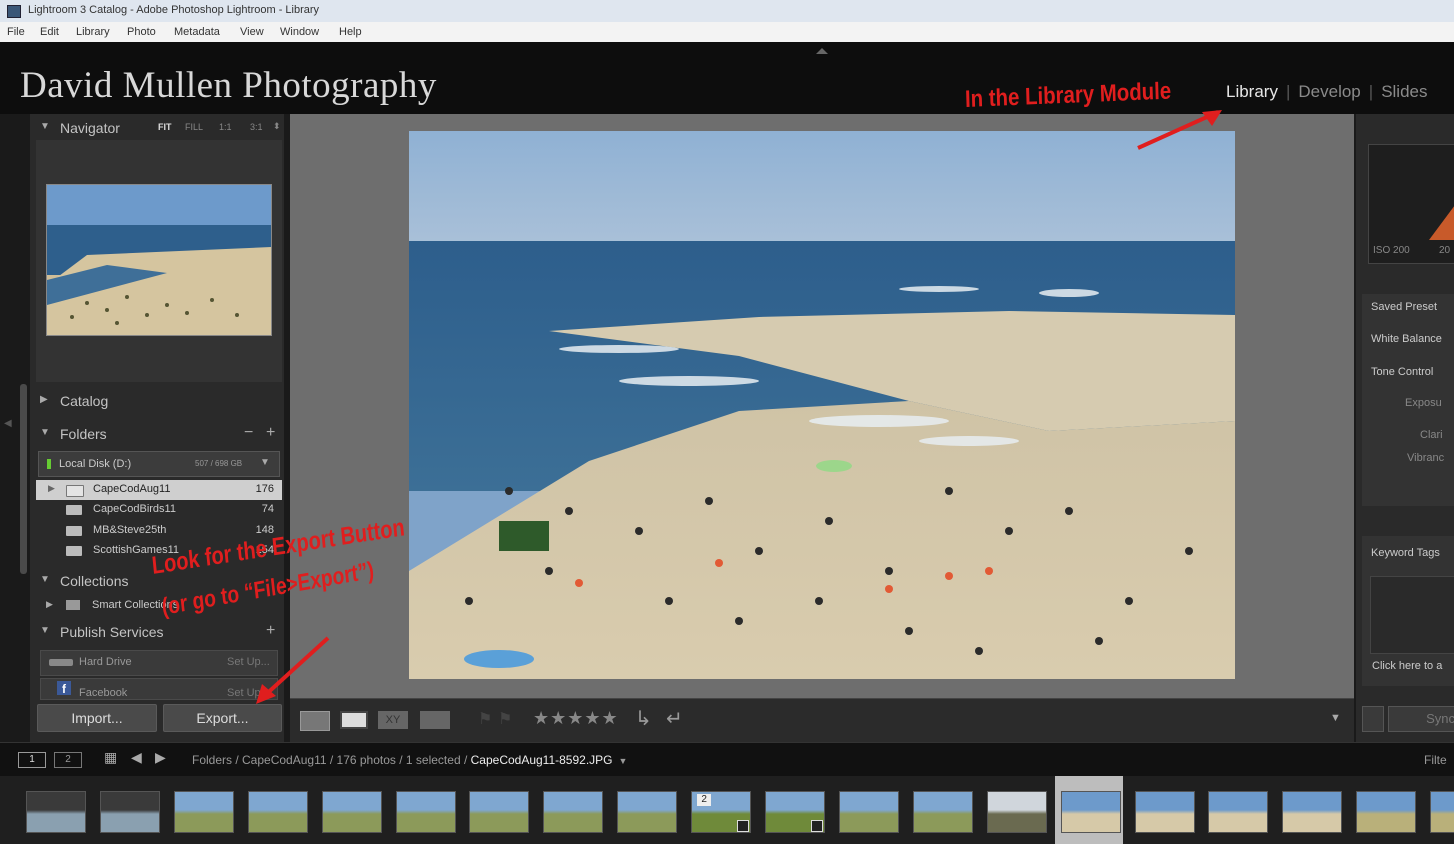 This screenshot has height=844, width=1454. I want to click on toolbar-options-dropdown-icon: ▼, so click(1335, 718).